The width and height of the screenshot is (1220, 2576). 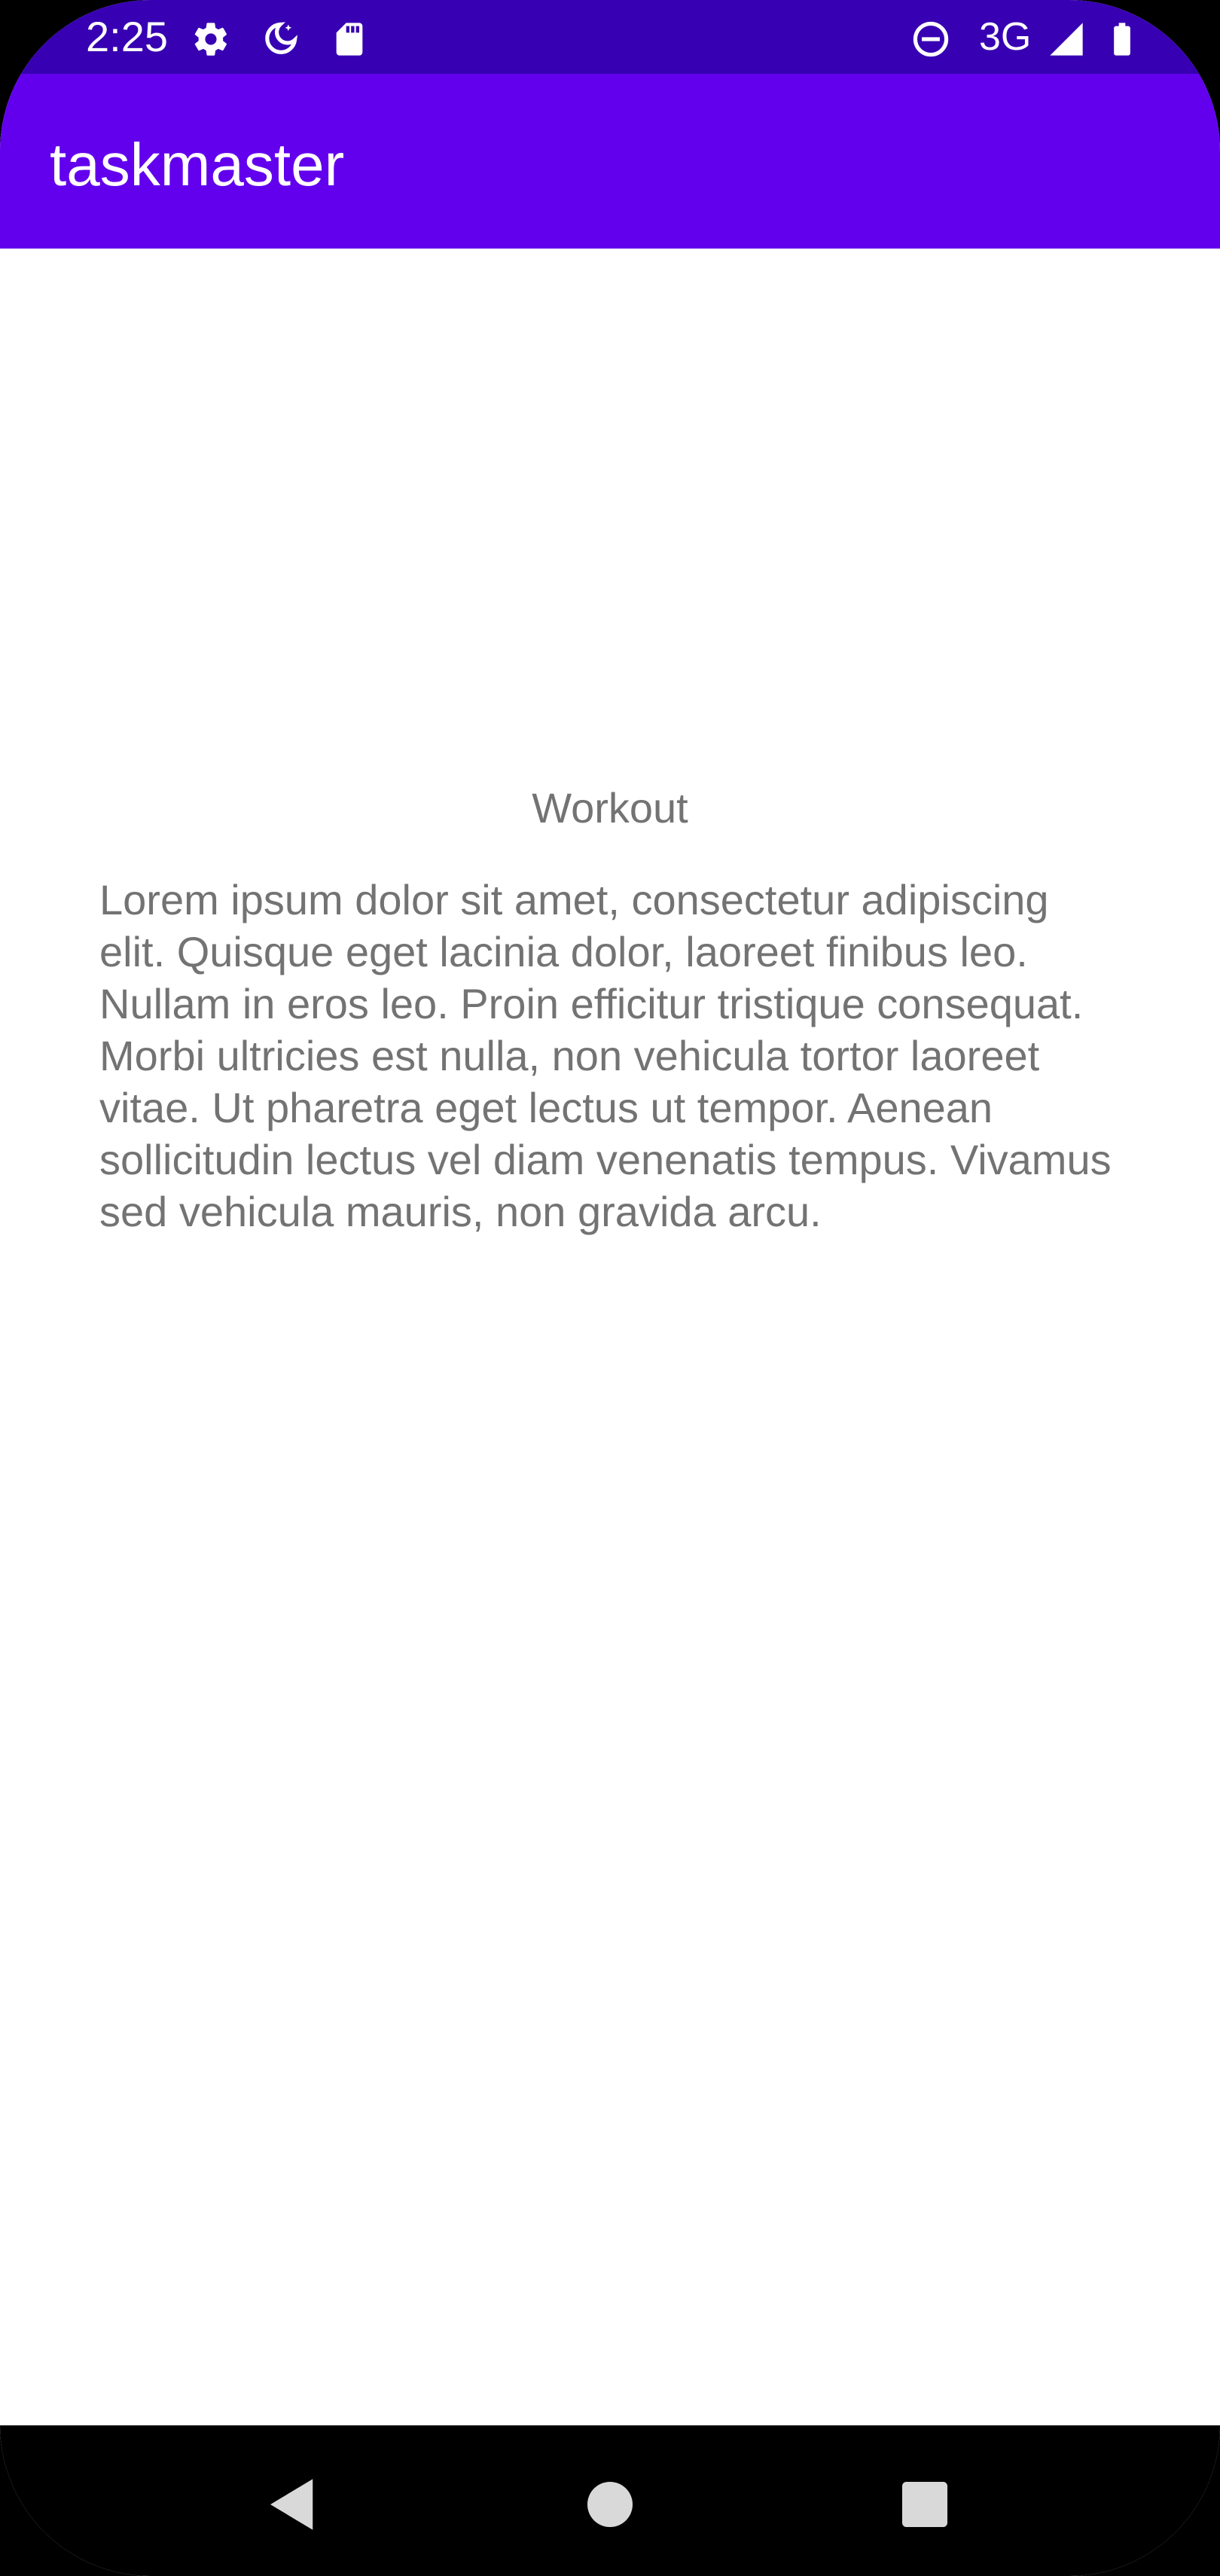 I want to click on sd-card-icon, so click(x=349, y=39).